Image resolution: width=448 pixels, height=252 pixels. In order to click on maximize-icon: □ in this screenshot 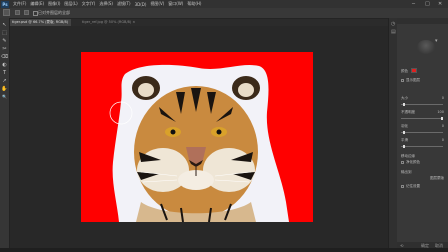, I will do `click(427, 4)`.